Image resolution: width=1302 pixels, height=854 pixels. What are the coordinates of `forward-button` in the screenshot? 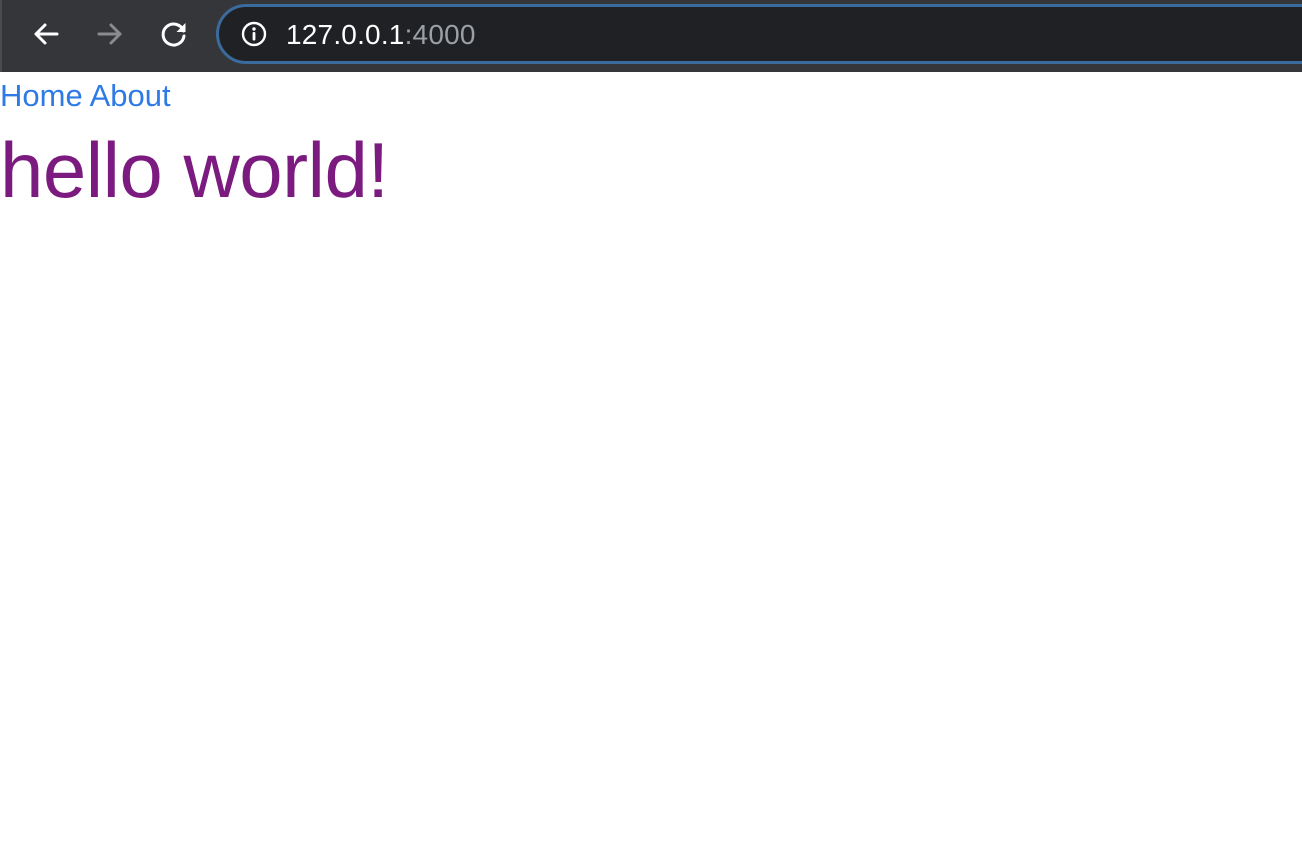 It's located at (110, 34).